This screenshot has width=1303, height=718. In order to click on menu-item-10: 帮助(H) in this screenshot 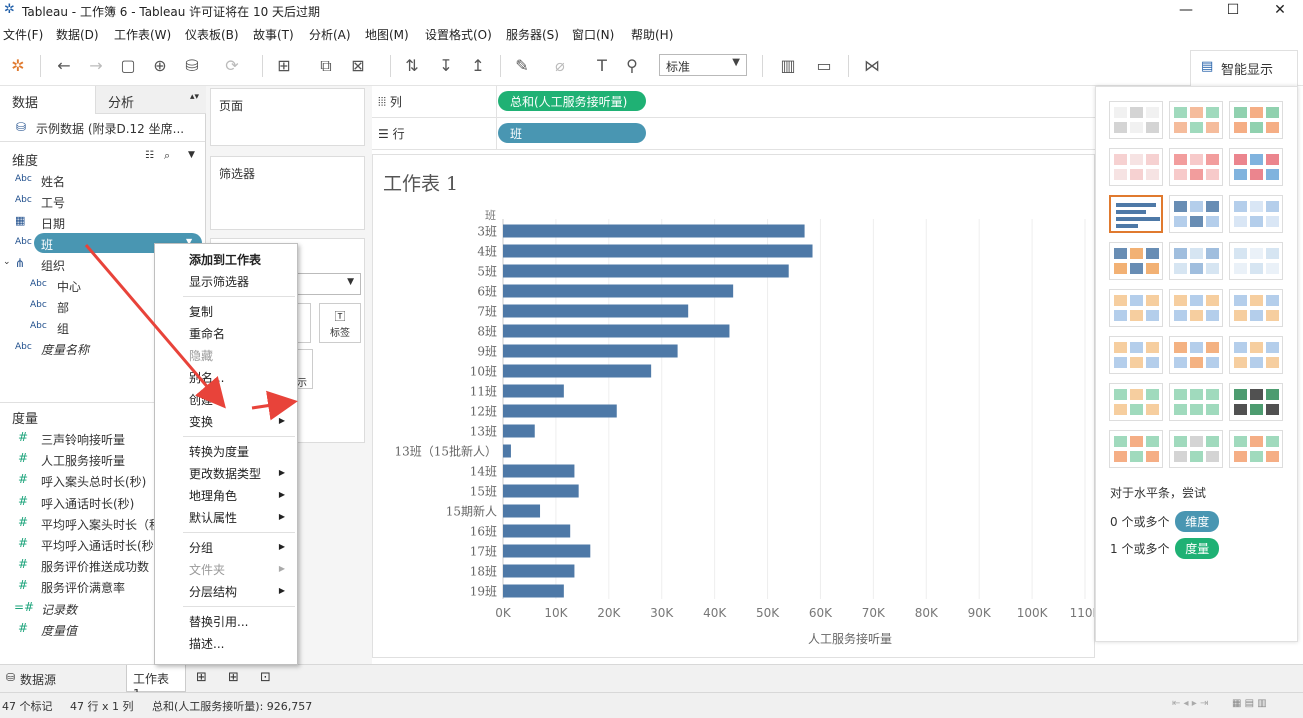, I will do `click(652, 34)`.